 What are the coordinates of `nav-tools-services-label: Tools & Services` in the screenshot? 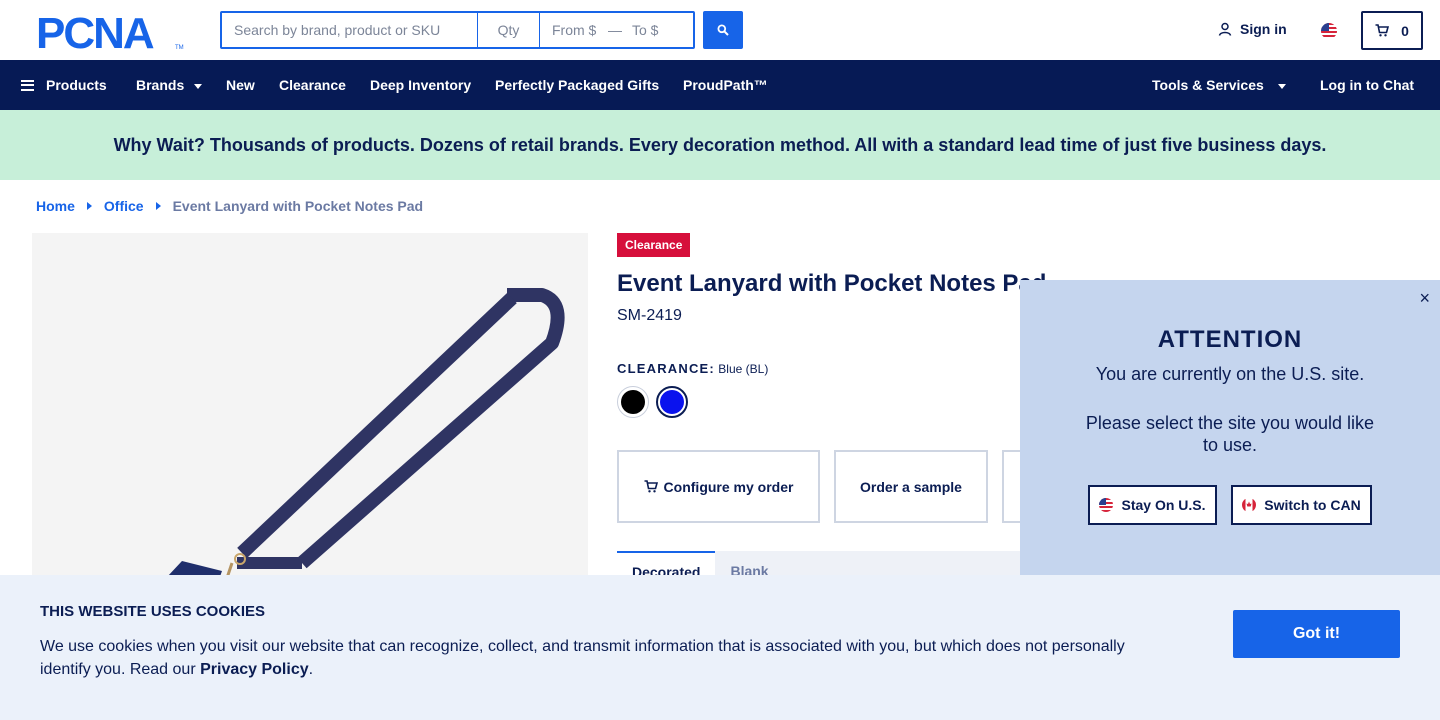 It's located at (1208, 85).